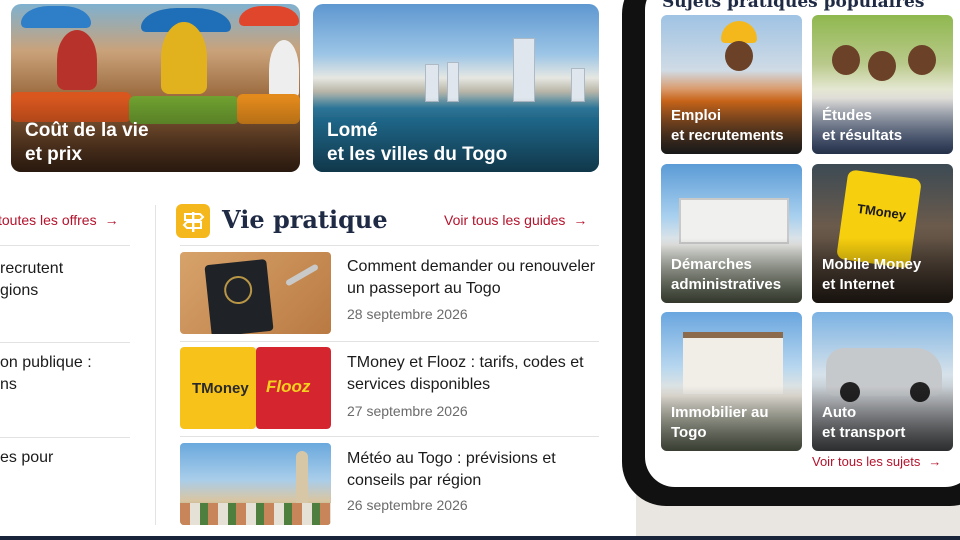 The image size is (960, 540). I want to click on see-all-topics-label: Voir tous les sujets, so click(866, 461).